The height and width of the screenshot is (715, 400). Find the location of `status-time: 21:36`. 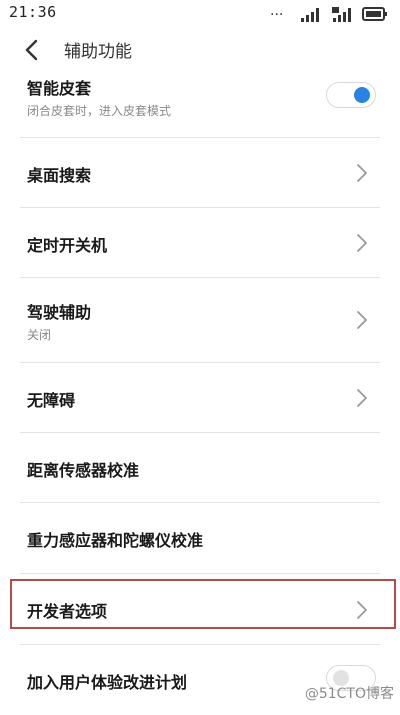

status-time: 21:36 is located at coordinates (33, 12).